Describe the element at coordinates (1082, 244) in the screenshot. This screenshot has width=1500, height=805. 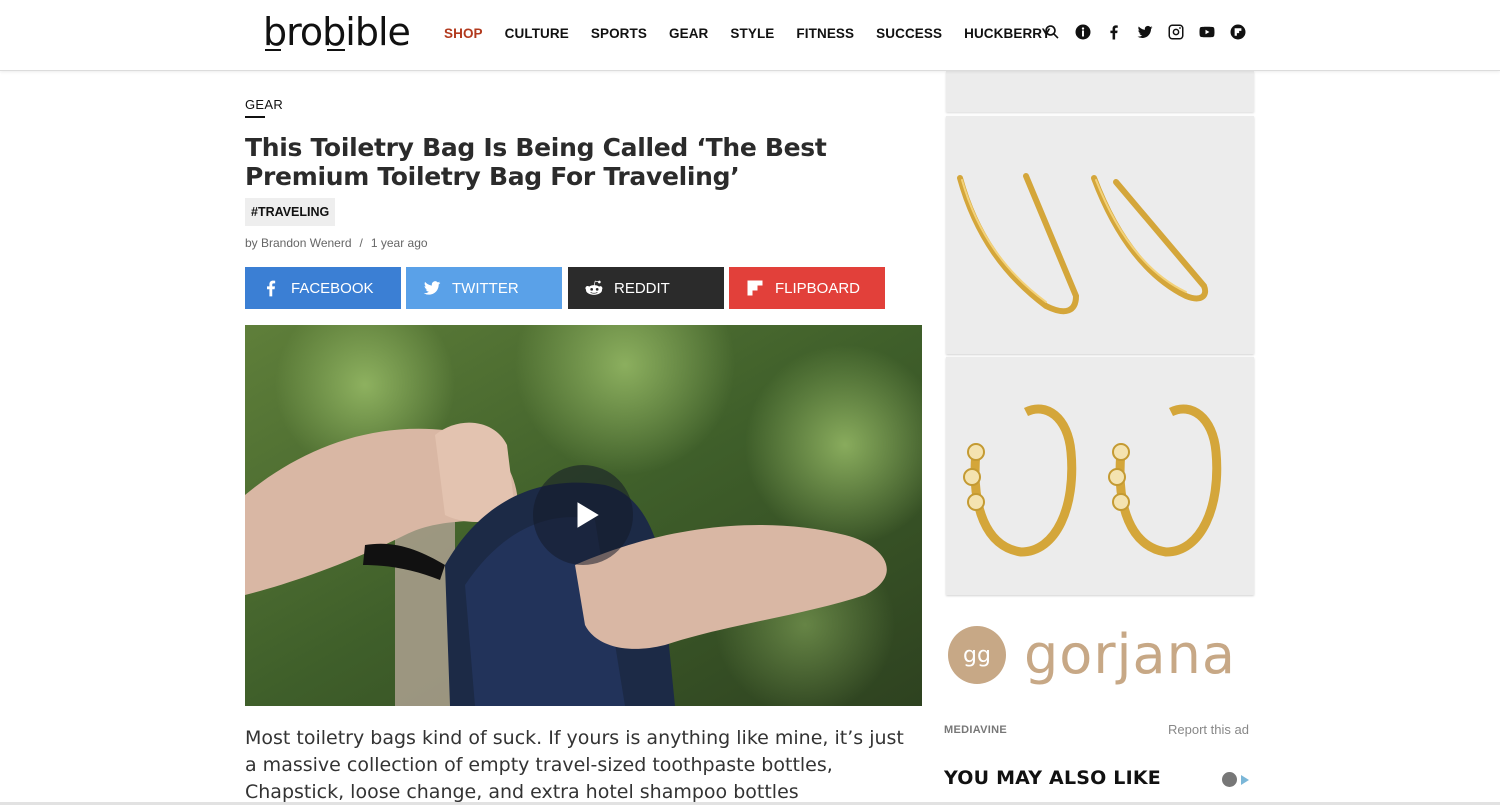
I see `earring-climbers-image` at that location.